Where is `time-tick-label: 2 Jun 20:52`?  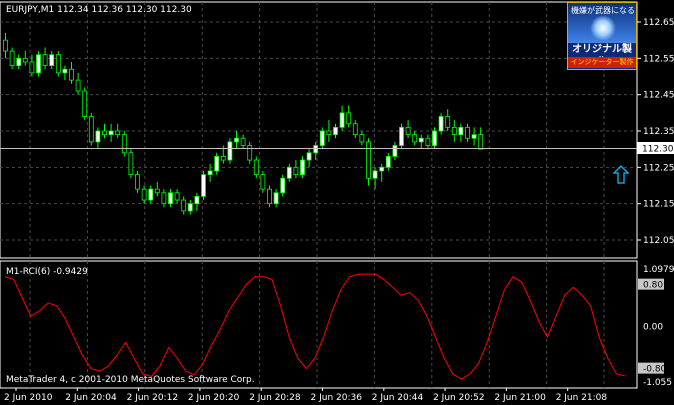 time-tick-label: 2 Jun 20:52 is located at coordinates (458, 398).